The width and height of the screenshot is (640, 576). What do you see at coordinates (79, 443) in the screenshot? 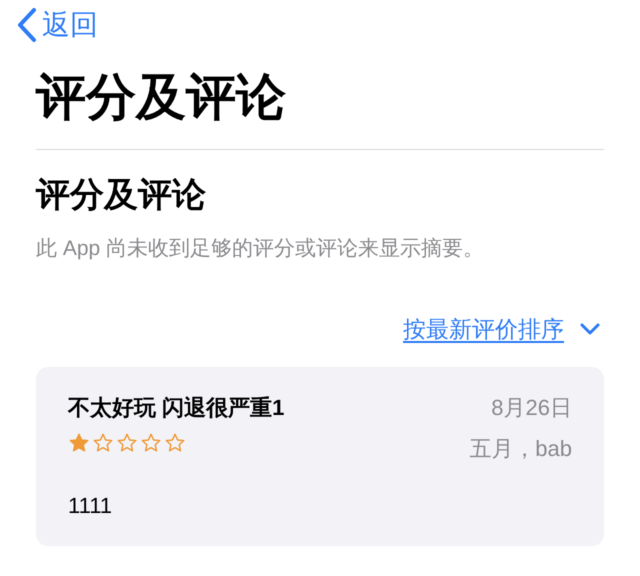
I see `filled-star-icon` at bounding box center [79, 443].